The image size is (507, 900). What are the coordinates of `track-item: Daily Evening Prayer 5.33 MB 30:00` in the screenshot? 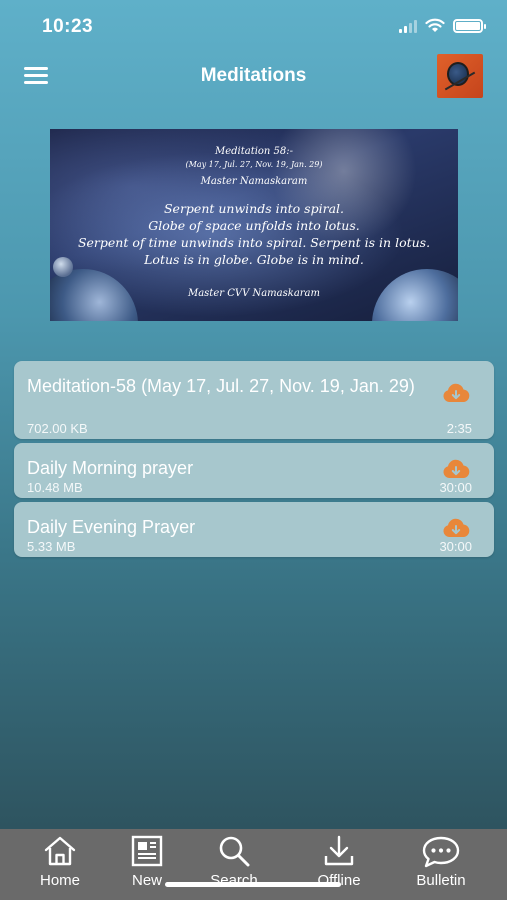 It's located at (254, 529).